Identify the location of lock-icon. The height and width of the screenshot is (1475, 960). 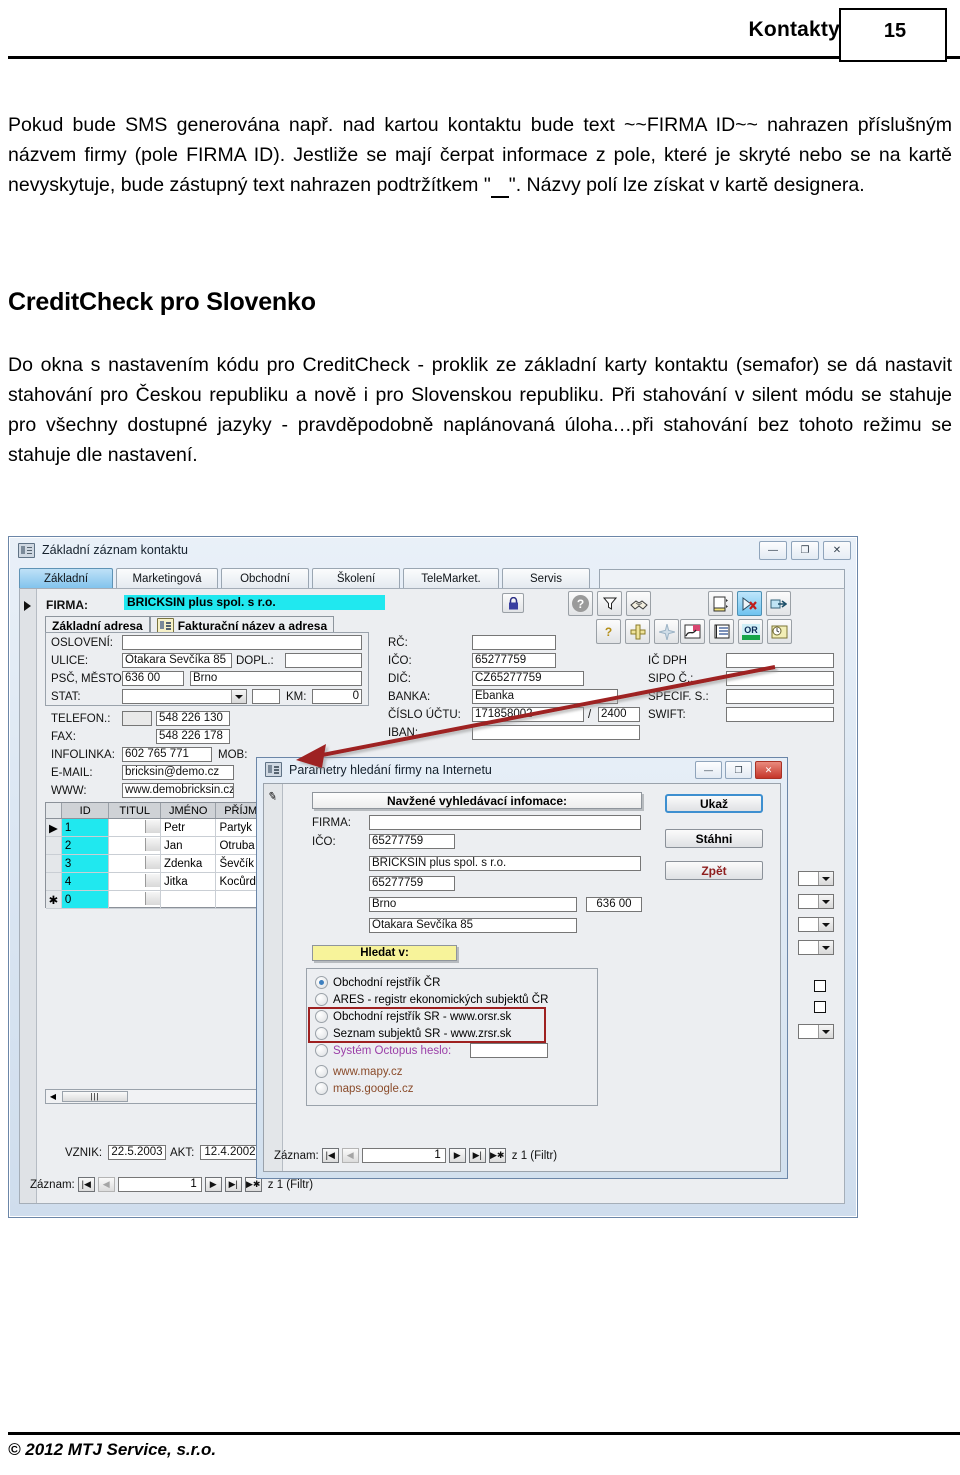
(513, 603).